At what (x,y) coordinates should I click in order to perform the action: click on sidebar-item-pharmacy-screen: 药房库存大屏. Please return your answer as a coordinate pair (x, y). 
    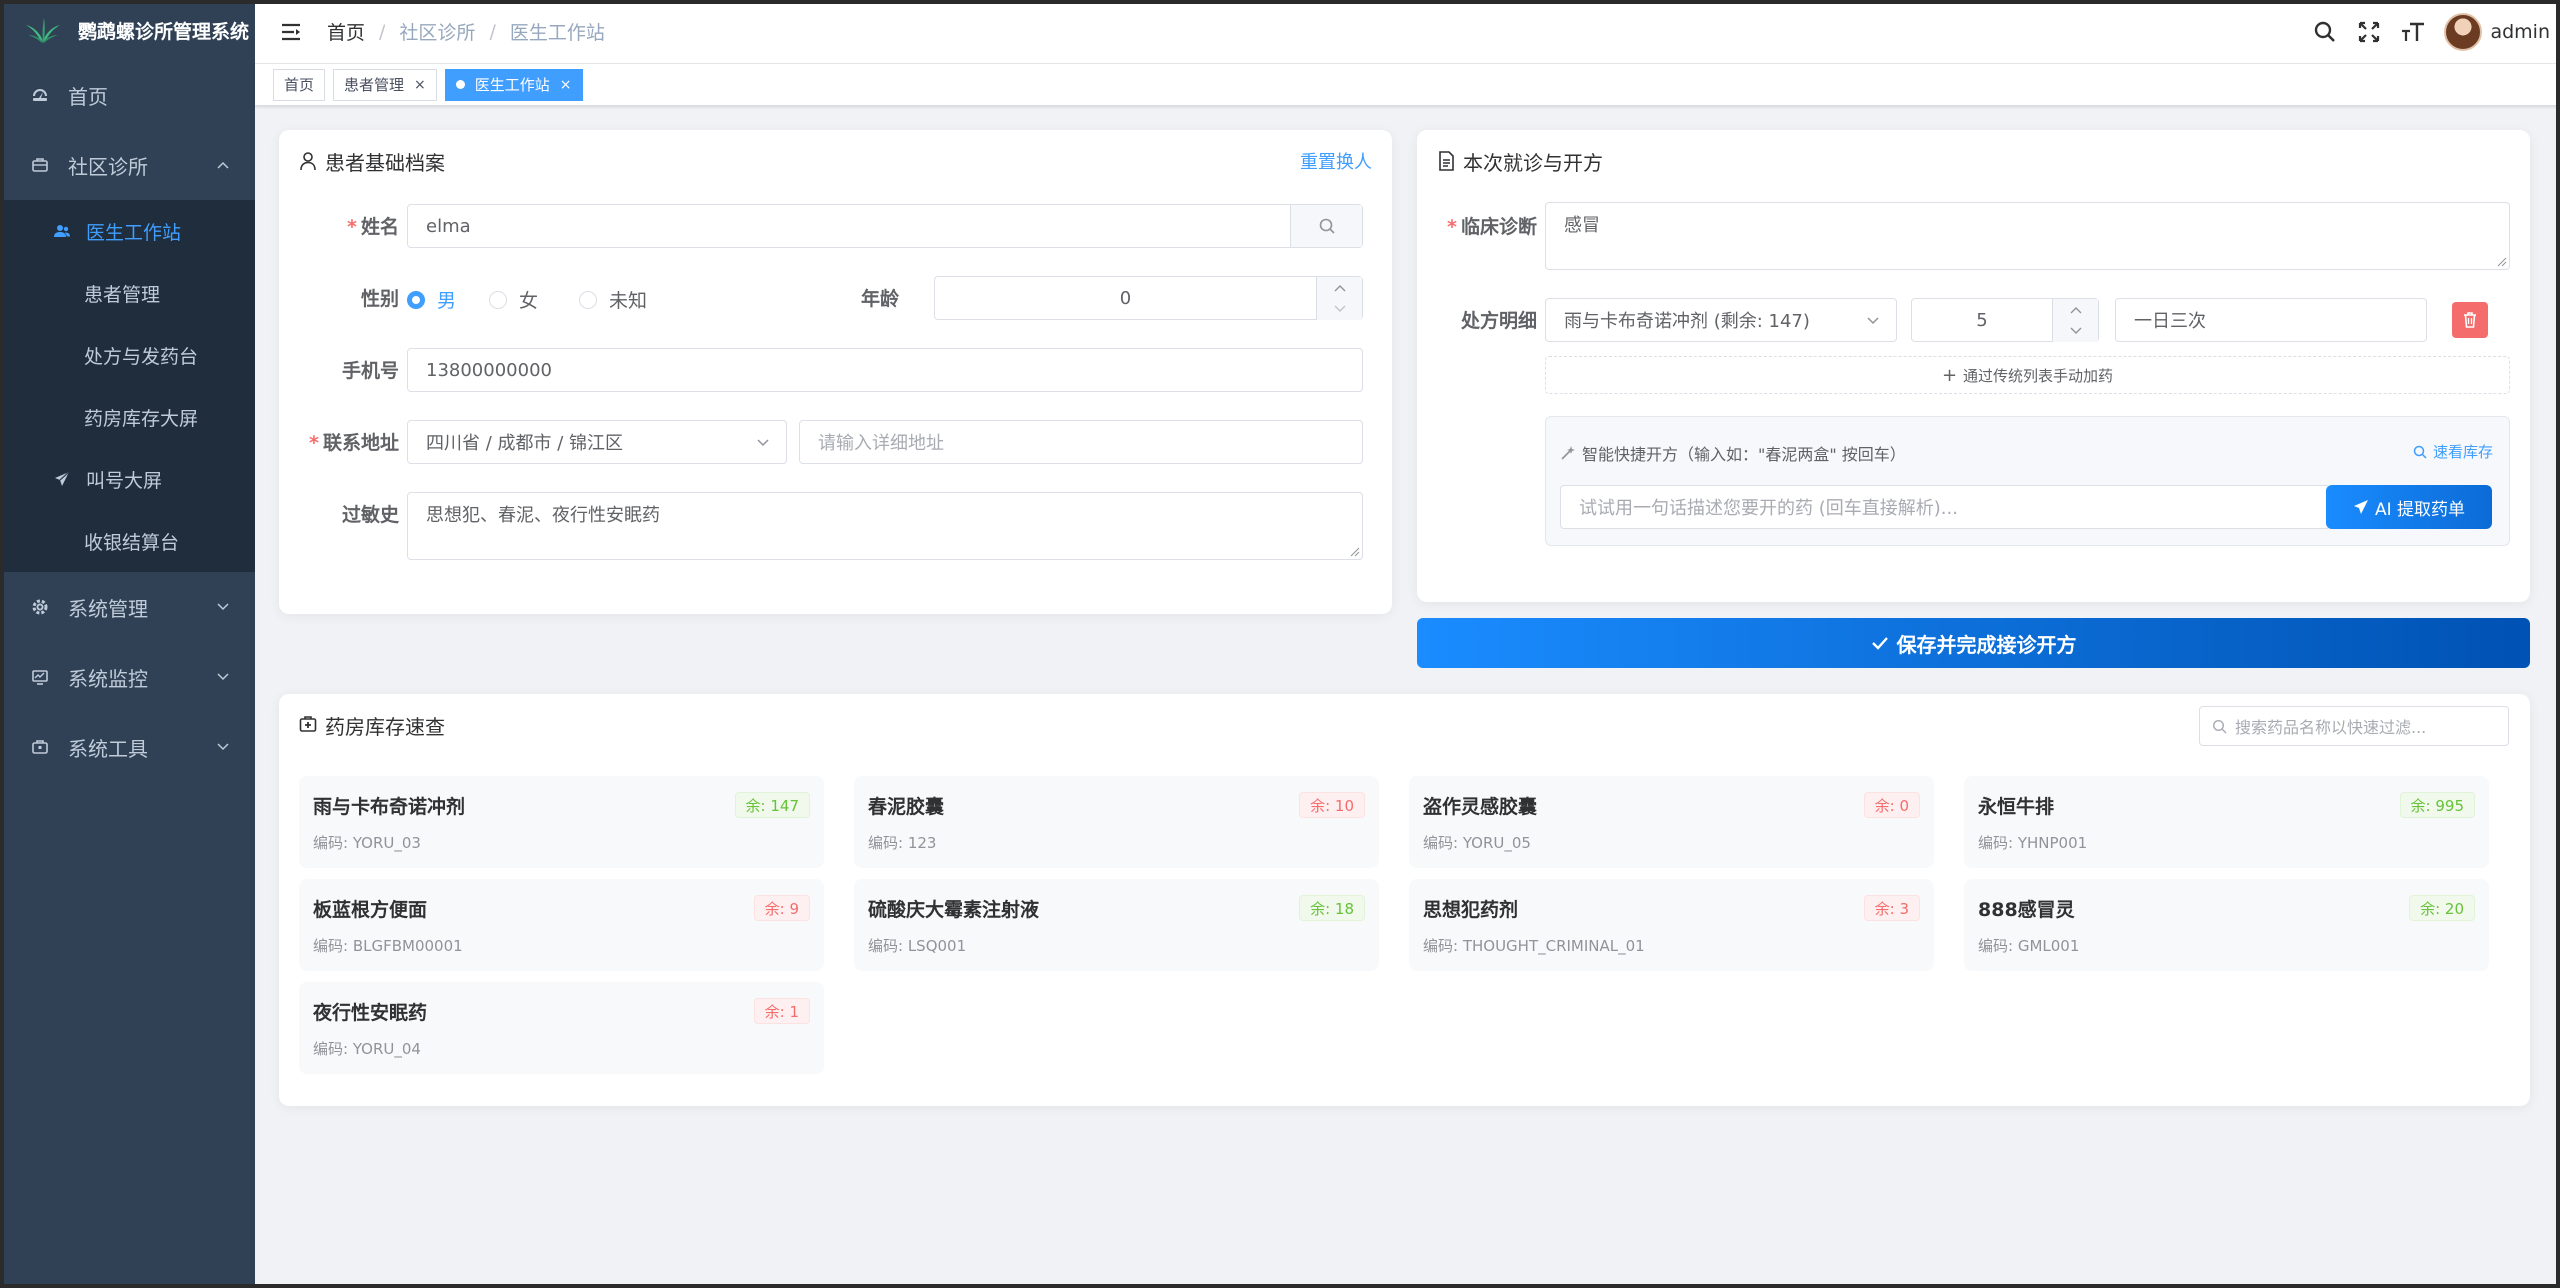
    Looking at the image, I should click on (127, 417).